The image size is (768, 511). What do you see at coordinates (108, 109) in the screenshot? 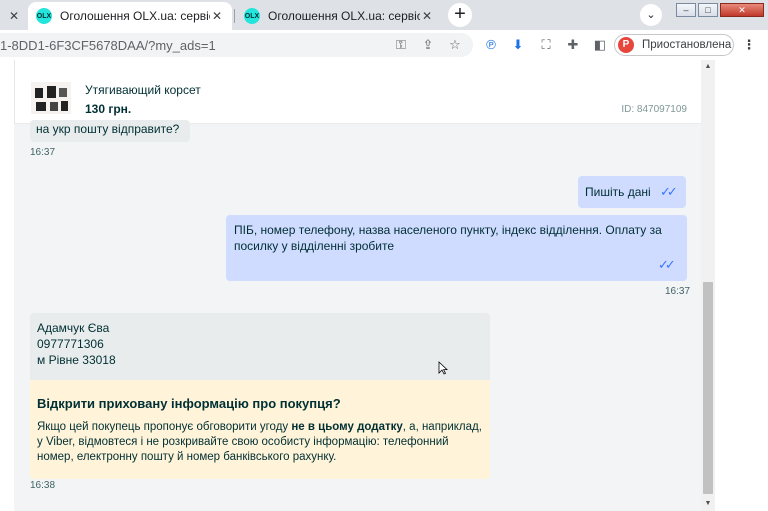
I see `ad-price: 130 грн.` at bounding box center [108, 109].